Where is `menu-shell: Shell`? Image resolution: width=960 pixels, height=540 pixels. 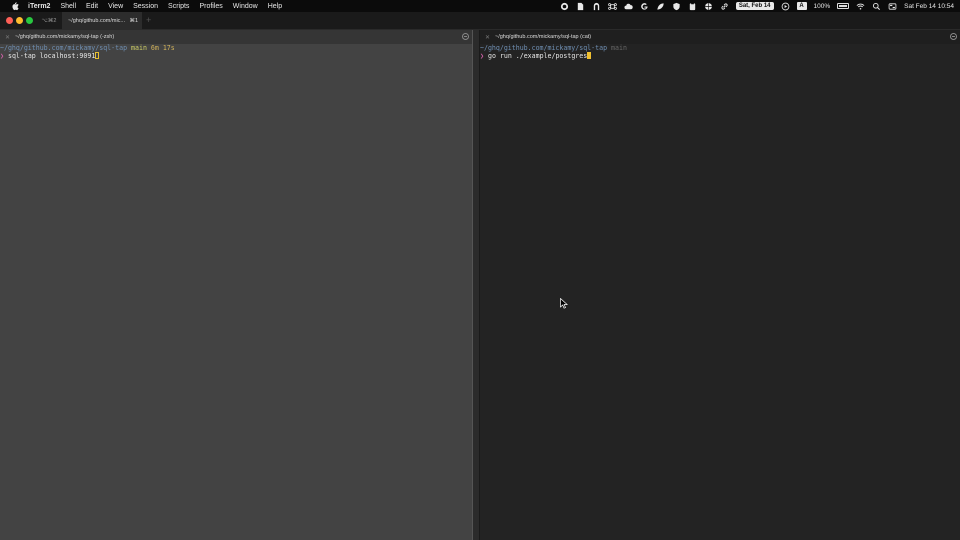
menu-shell: Shell is located at coordinates (68, 6).